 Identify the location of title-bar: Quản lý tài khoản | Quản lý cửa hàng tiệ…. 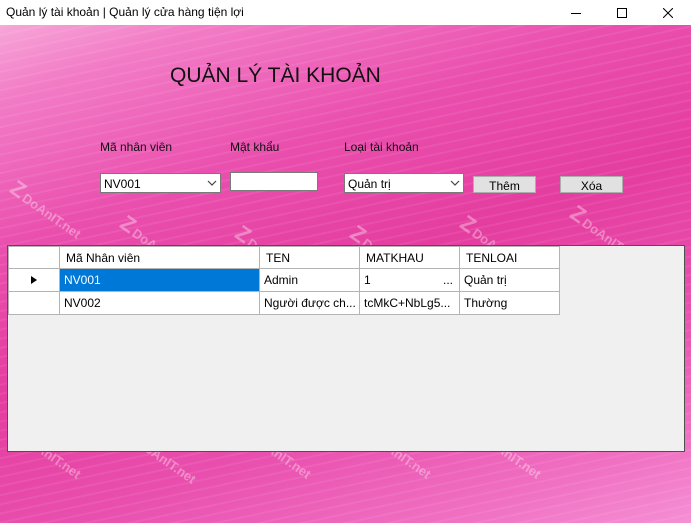
(345, 12).